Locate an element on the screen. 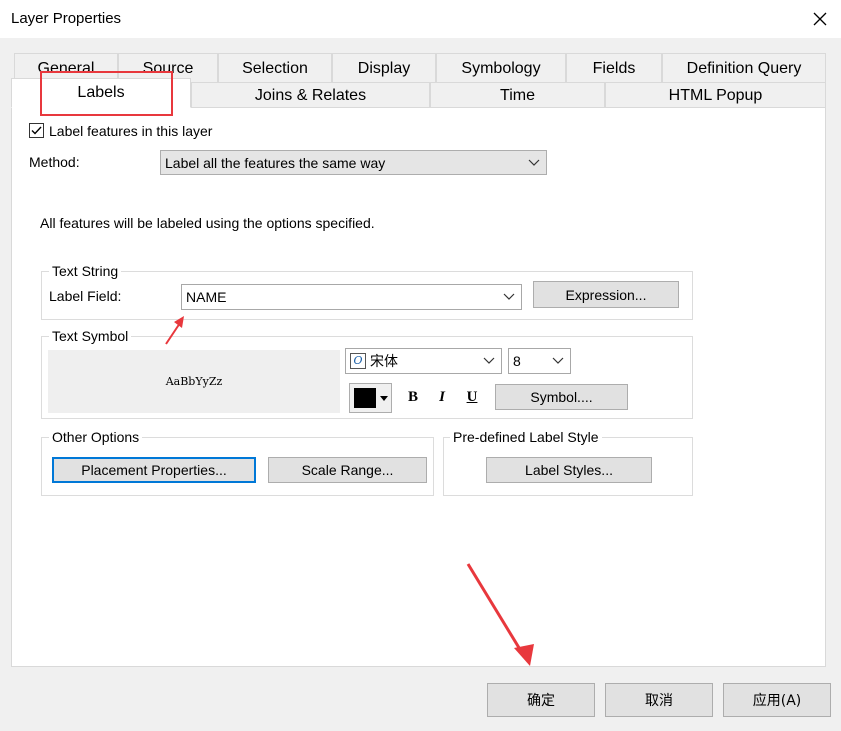  highlight-box is located at coordinates (106, 93).